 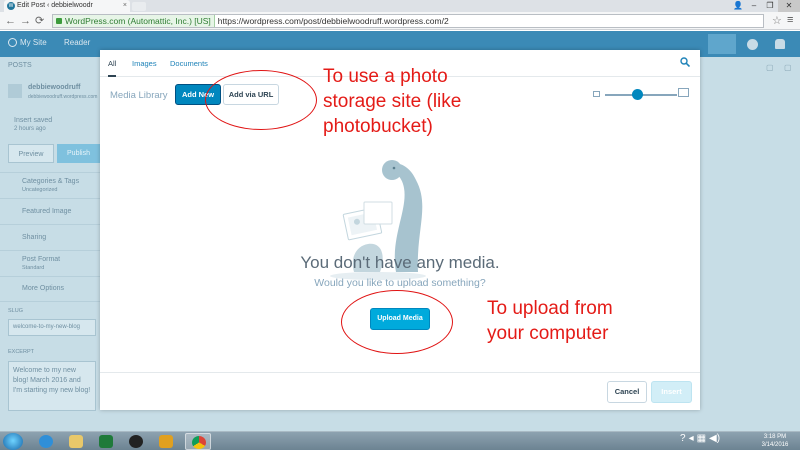 What do you see at coordinates (20, 65) in the screenshot?
I see `sidebar-back-link: POSTS` at bounding box center [20, 65].